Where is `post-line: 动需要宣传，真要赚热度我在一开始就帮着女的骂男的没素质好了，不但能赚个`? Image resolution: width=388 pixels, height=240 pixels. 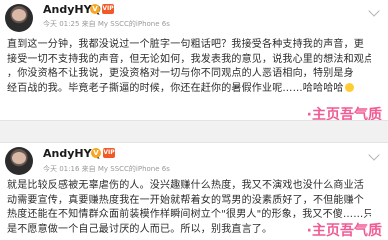
post-line: 动需要宣传，真要赚热度我在一开始就帮着女的骂男的没素质好了，不但能赚个 is located at coordinates (185, 200).